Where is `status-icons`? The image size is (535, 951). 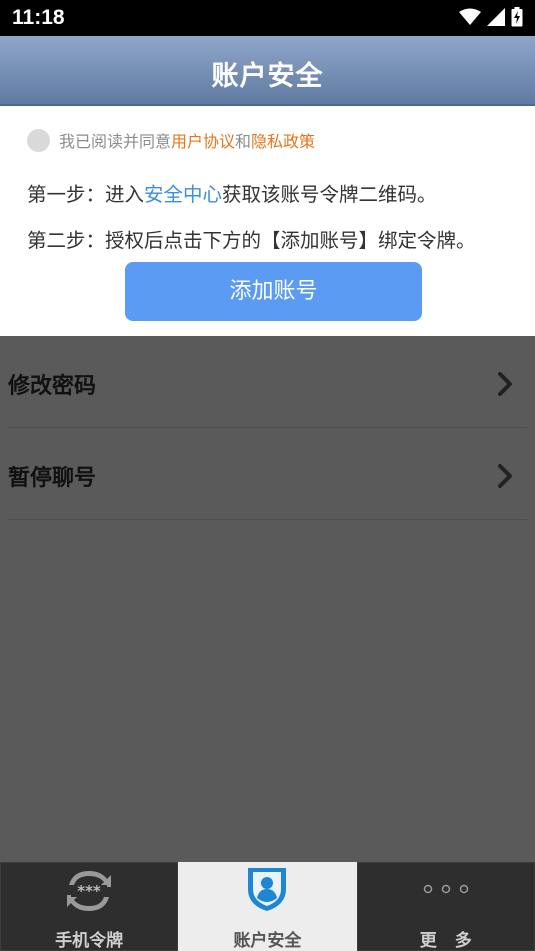 status-icons is located at coordinates (491, 17).